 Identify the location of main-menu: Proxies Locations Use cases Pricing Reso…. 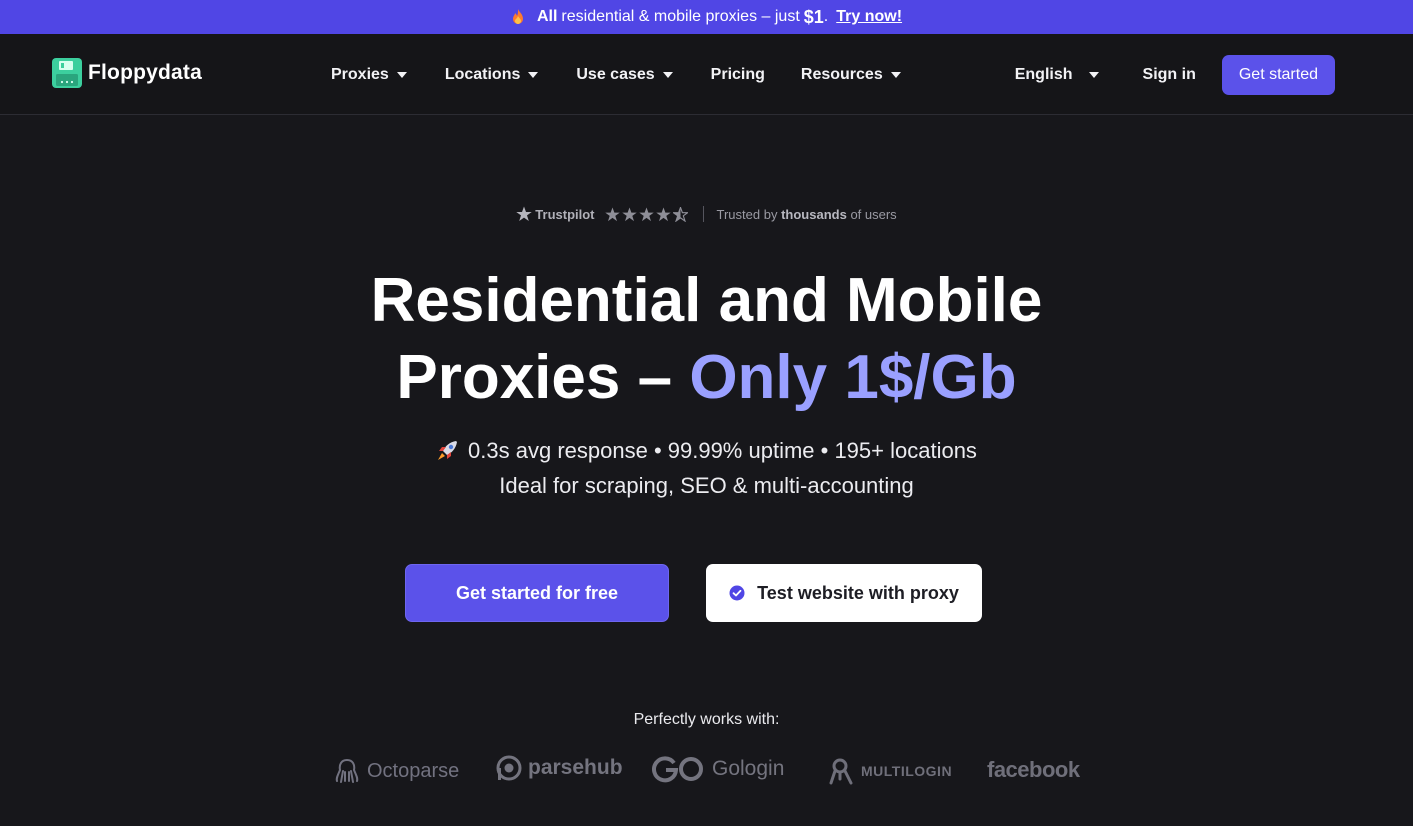
(616, 74).